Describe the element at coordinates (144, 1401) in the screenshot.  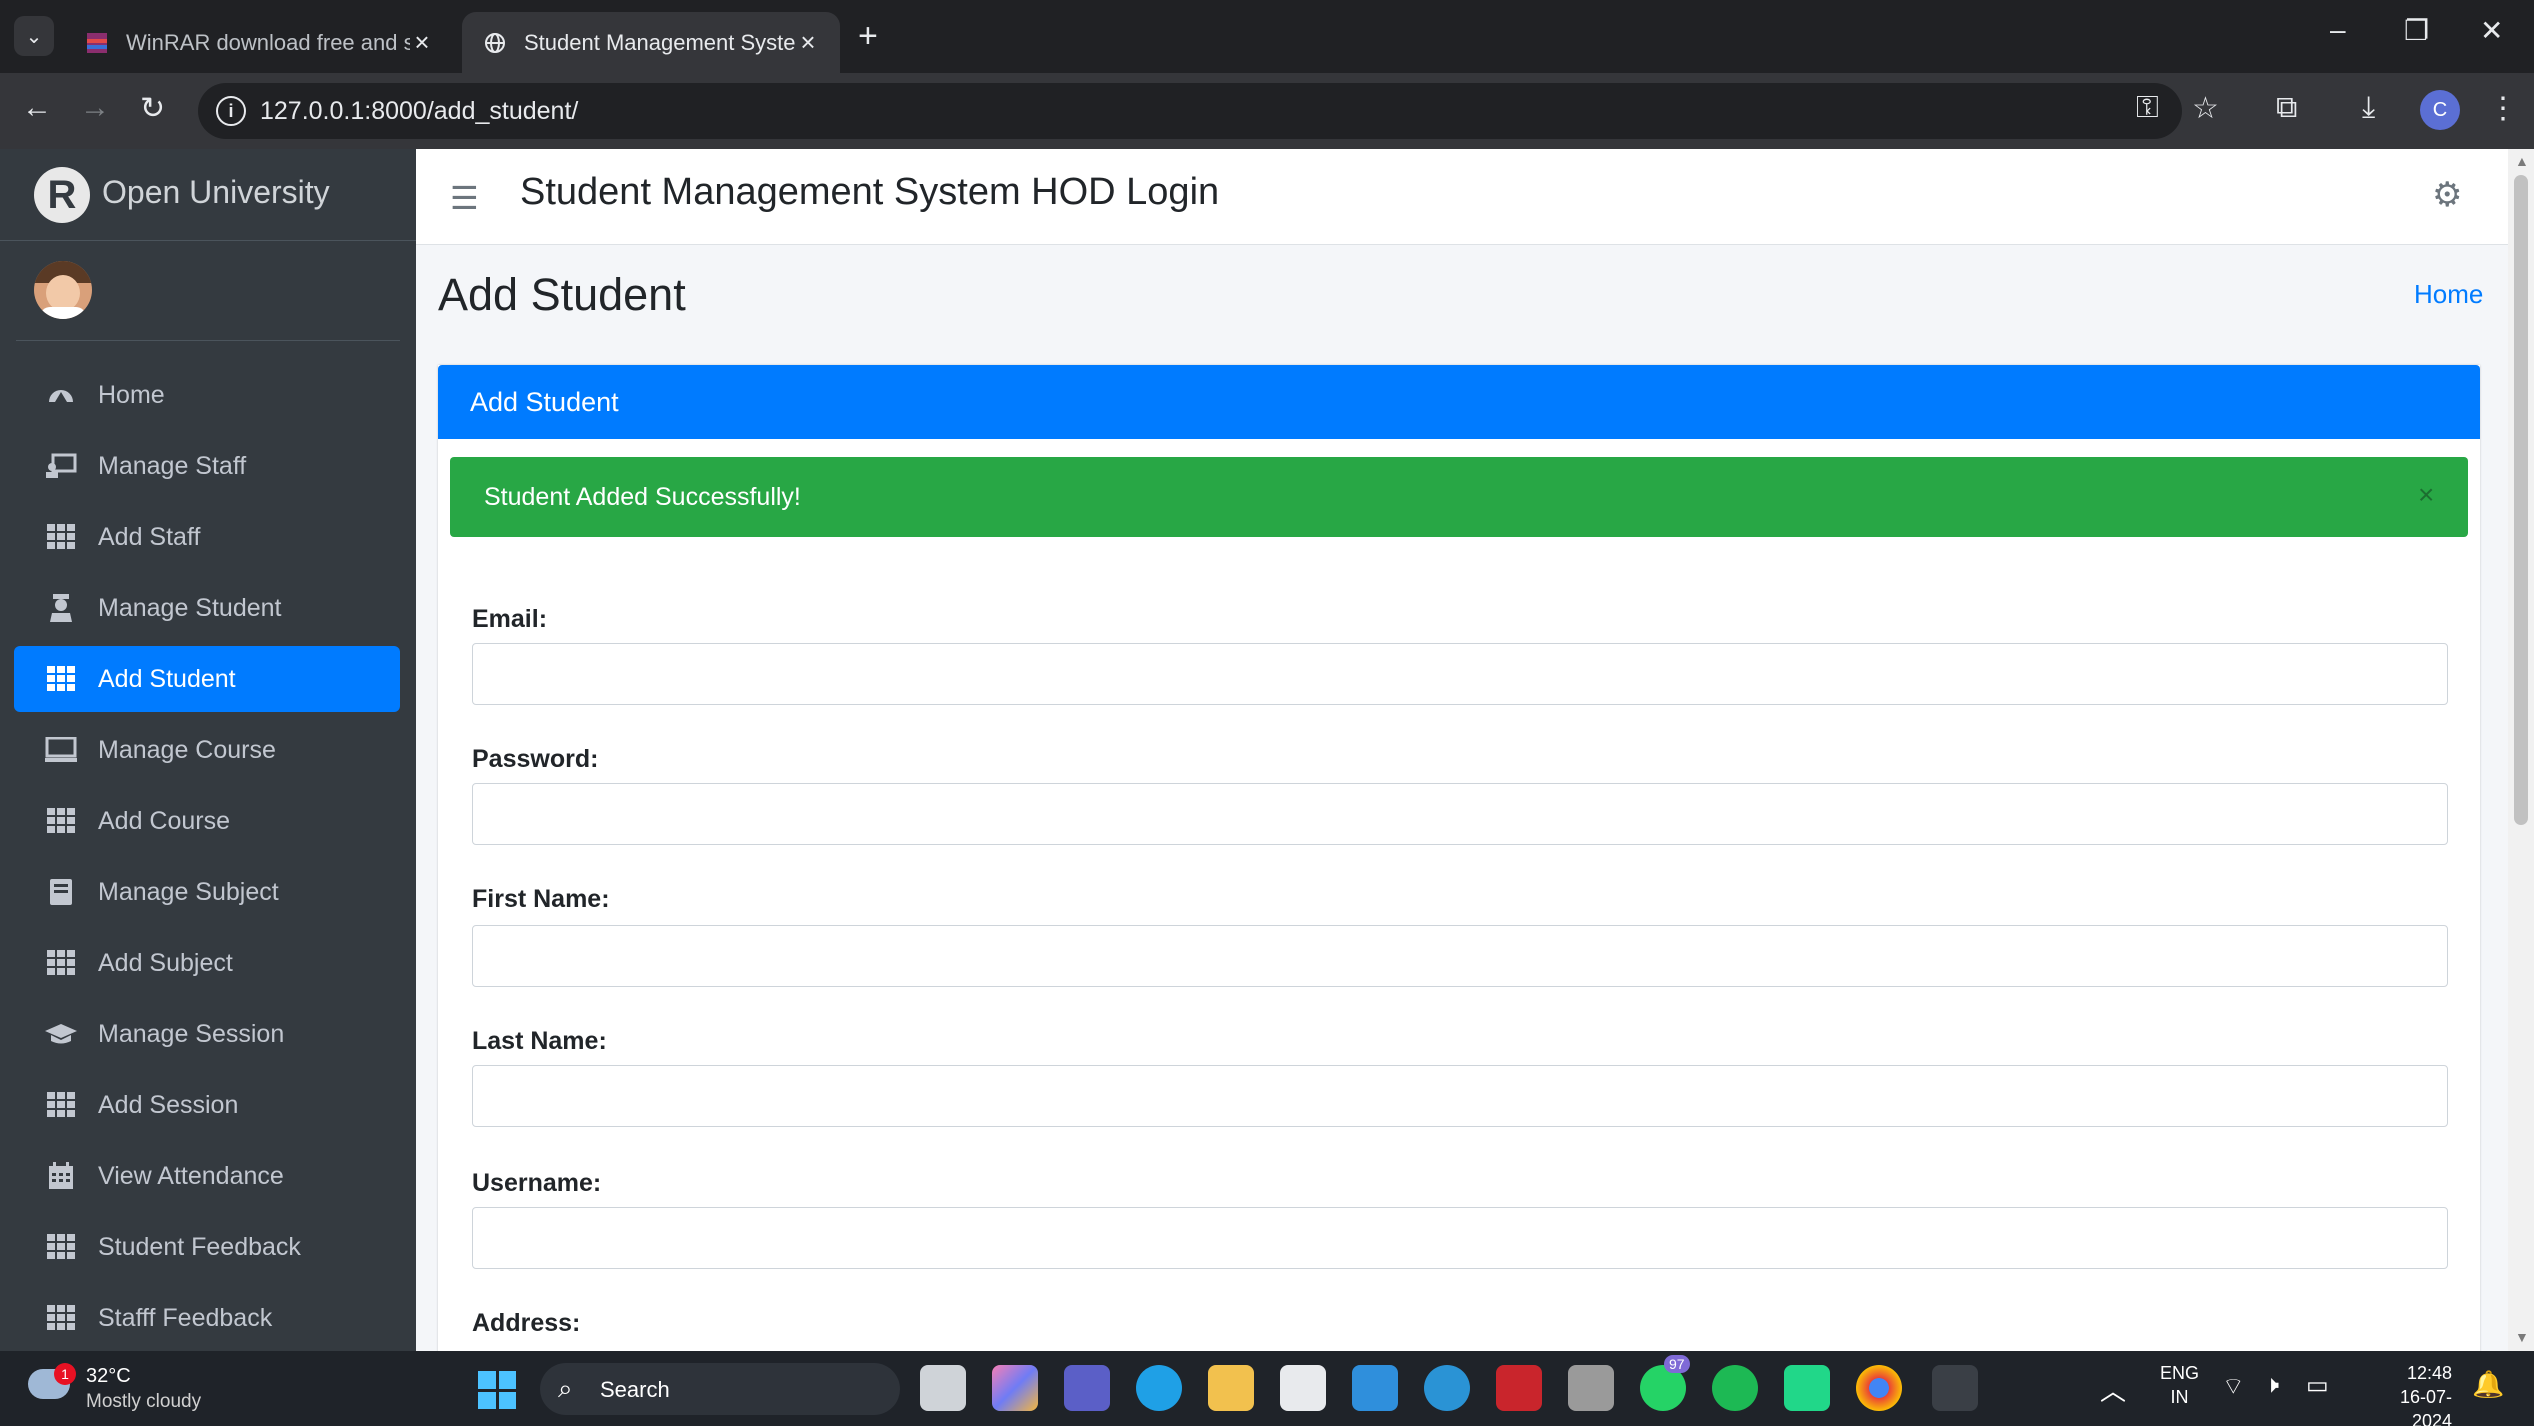
I see `weather-condition: Mostly cloudy` at that location.